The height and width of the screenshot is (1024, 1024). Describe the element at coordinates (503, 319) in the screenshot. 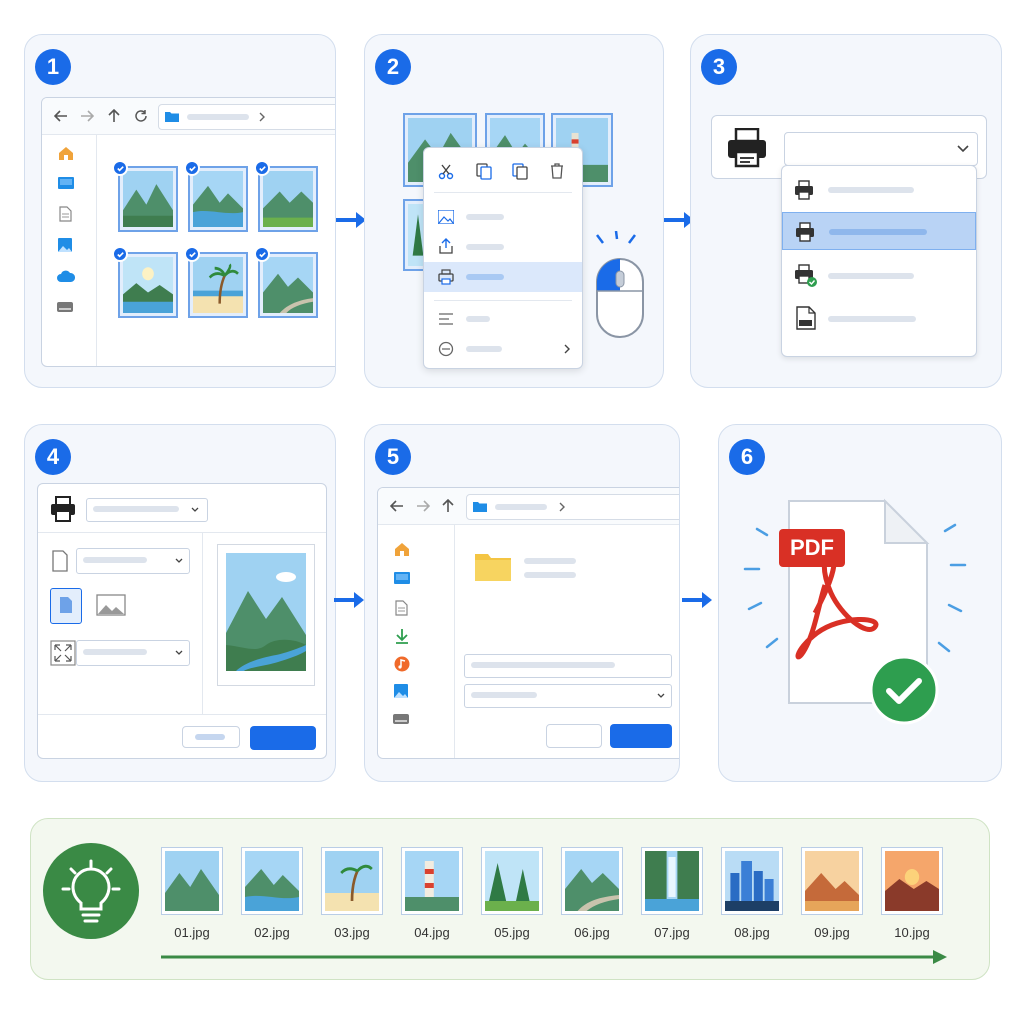

I see `menu-item-properties` at that location.